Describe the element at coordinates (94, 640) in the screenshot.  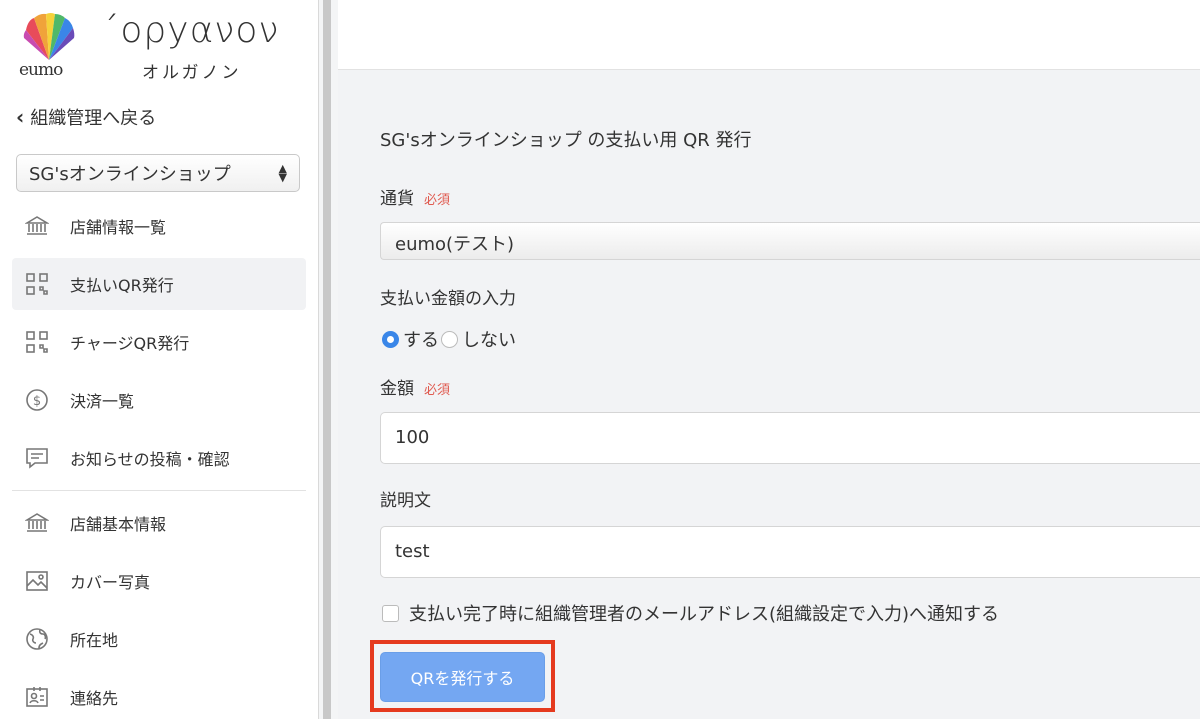
I see `sidebar-item-label: 所在地` at that location.